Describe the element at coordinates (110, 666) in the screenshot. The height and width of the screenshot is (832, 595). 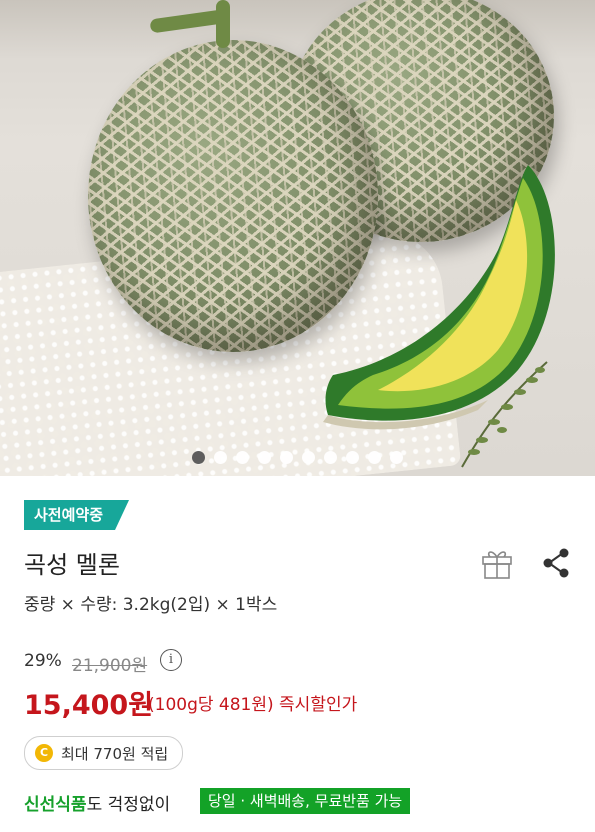
I see `original-price: 21,900원` at that location.